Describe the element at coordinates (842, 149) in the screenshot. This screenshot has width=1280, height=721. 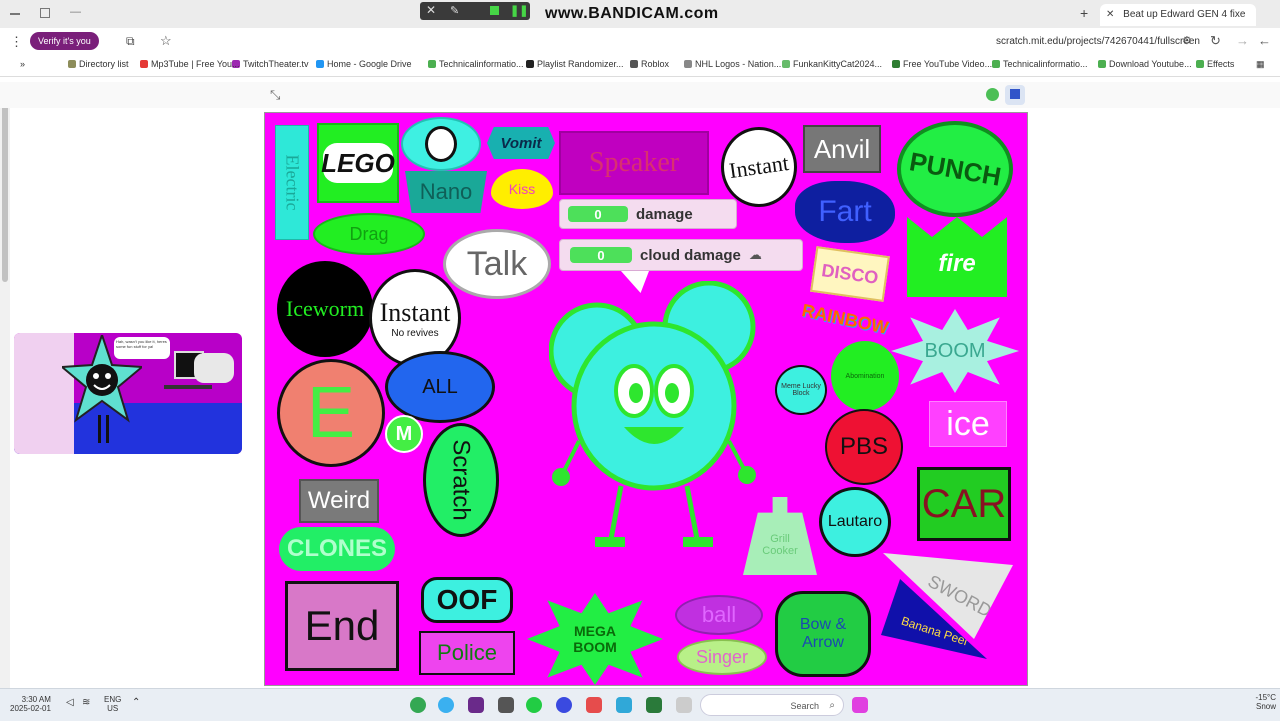
I see `sprite-anvil: Anvil` at that location.